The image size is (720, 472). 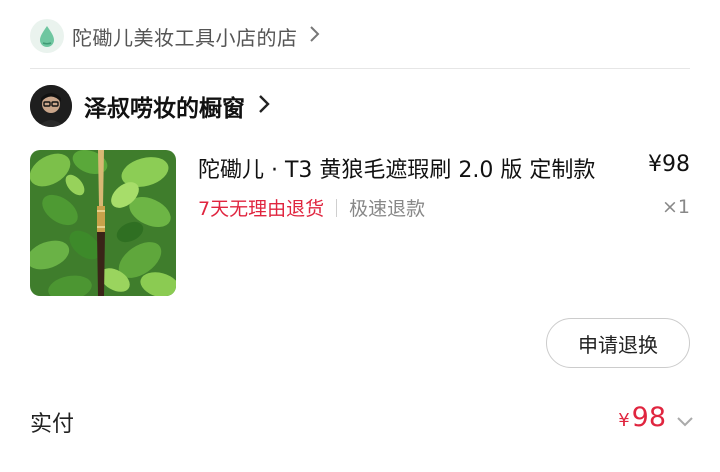 I want to click on store-link: 陀磡儿美妆工具小店的店, so click(x=175, y=36).